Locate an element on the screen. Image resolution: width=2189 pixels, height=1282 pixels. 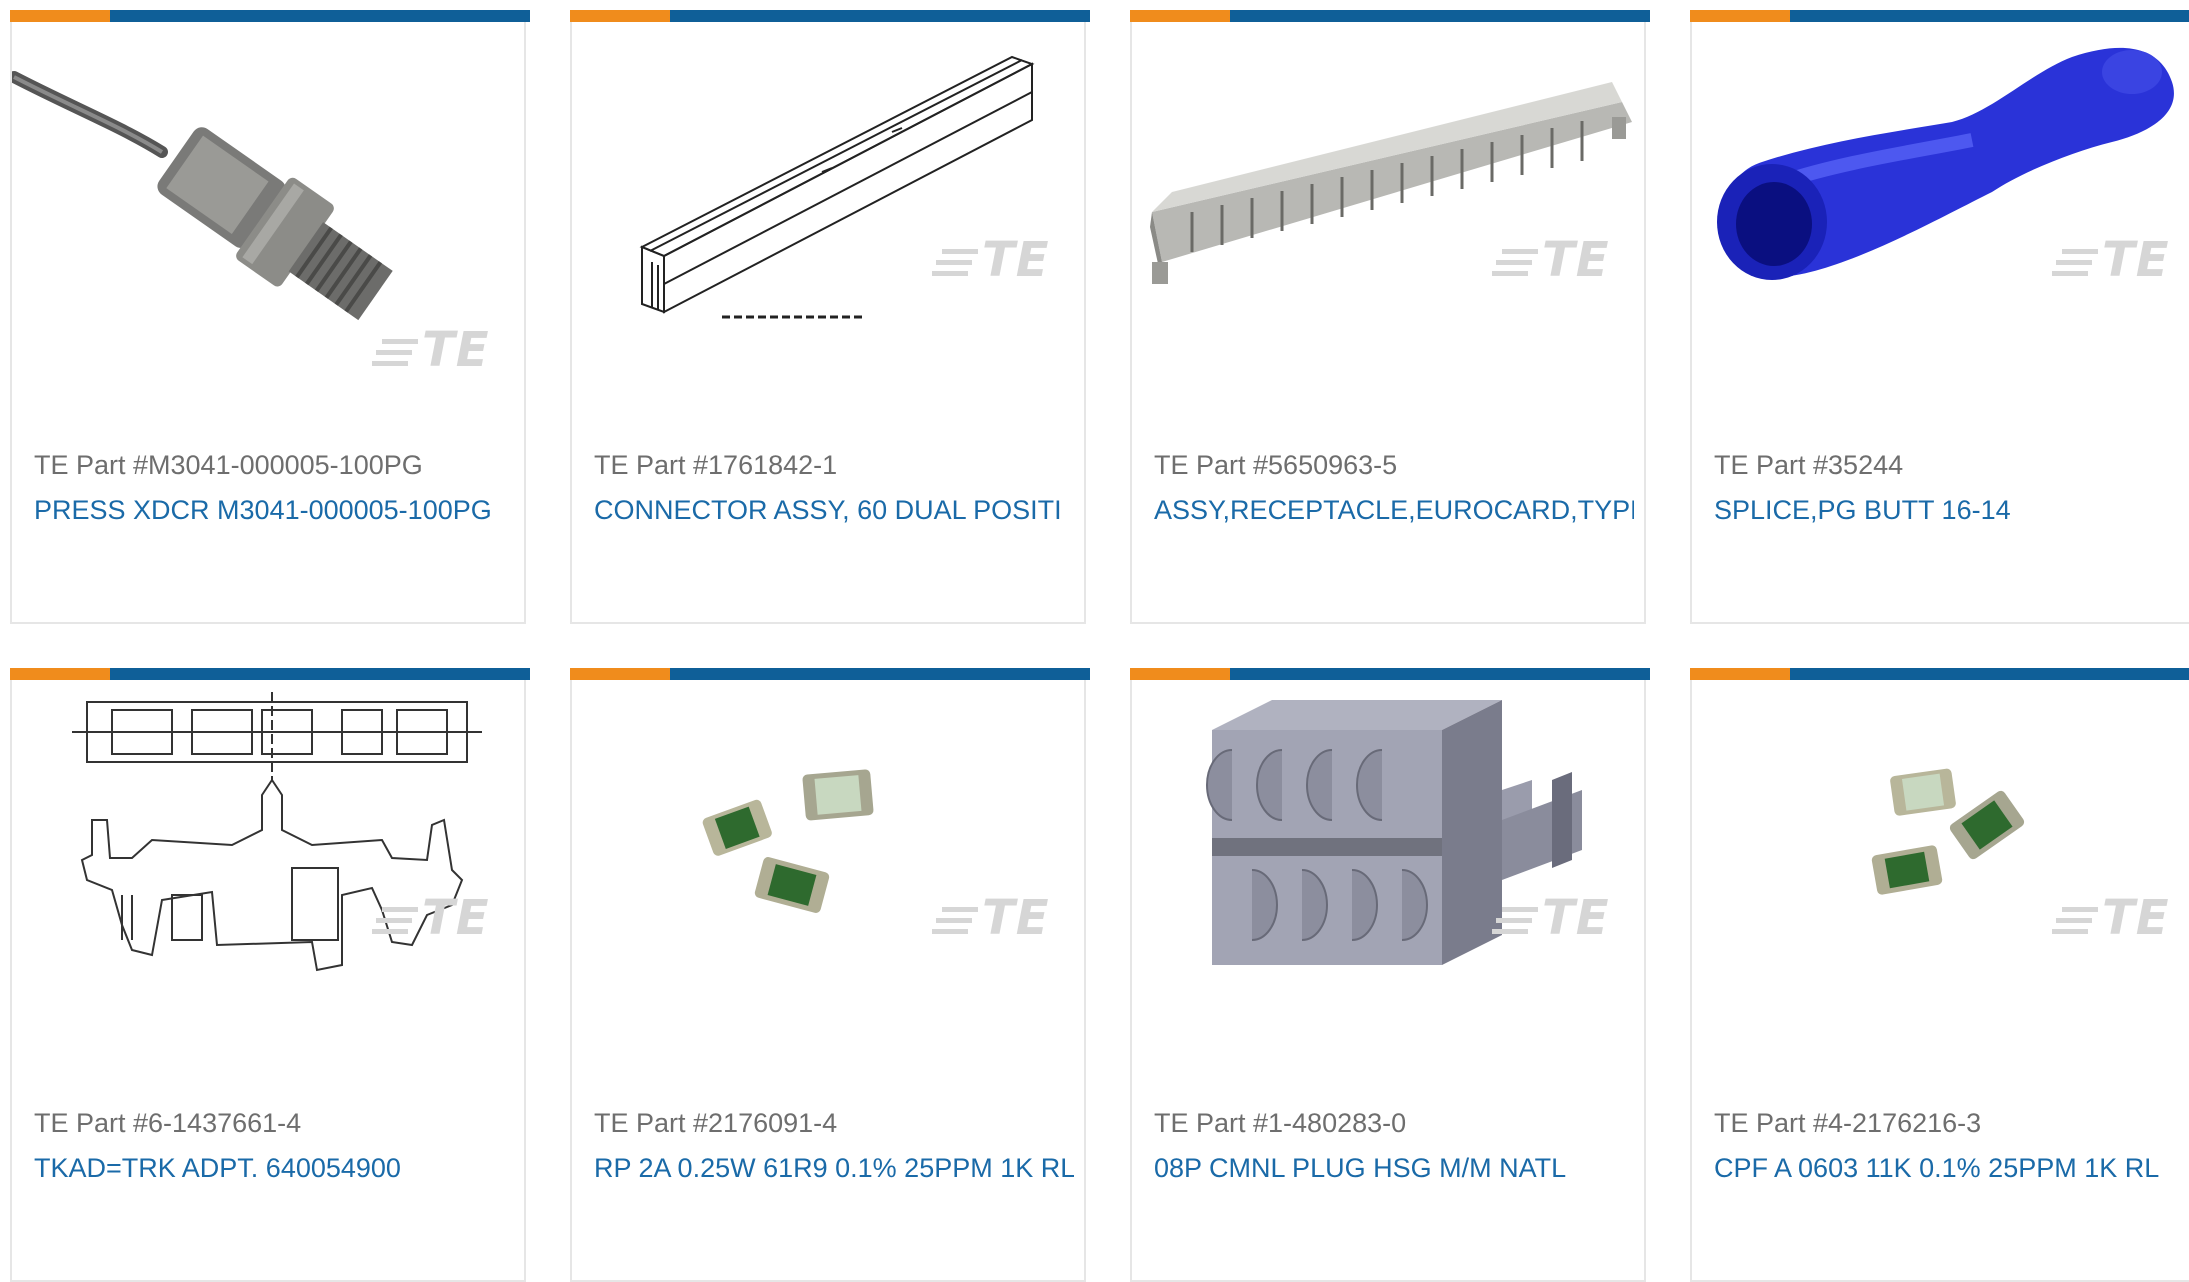
product-image-pressure-transducer: TE is located at coordinates (268, 212).